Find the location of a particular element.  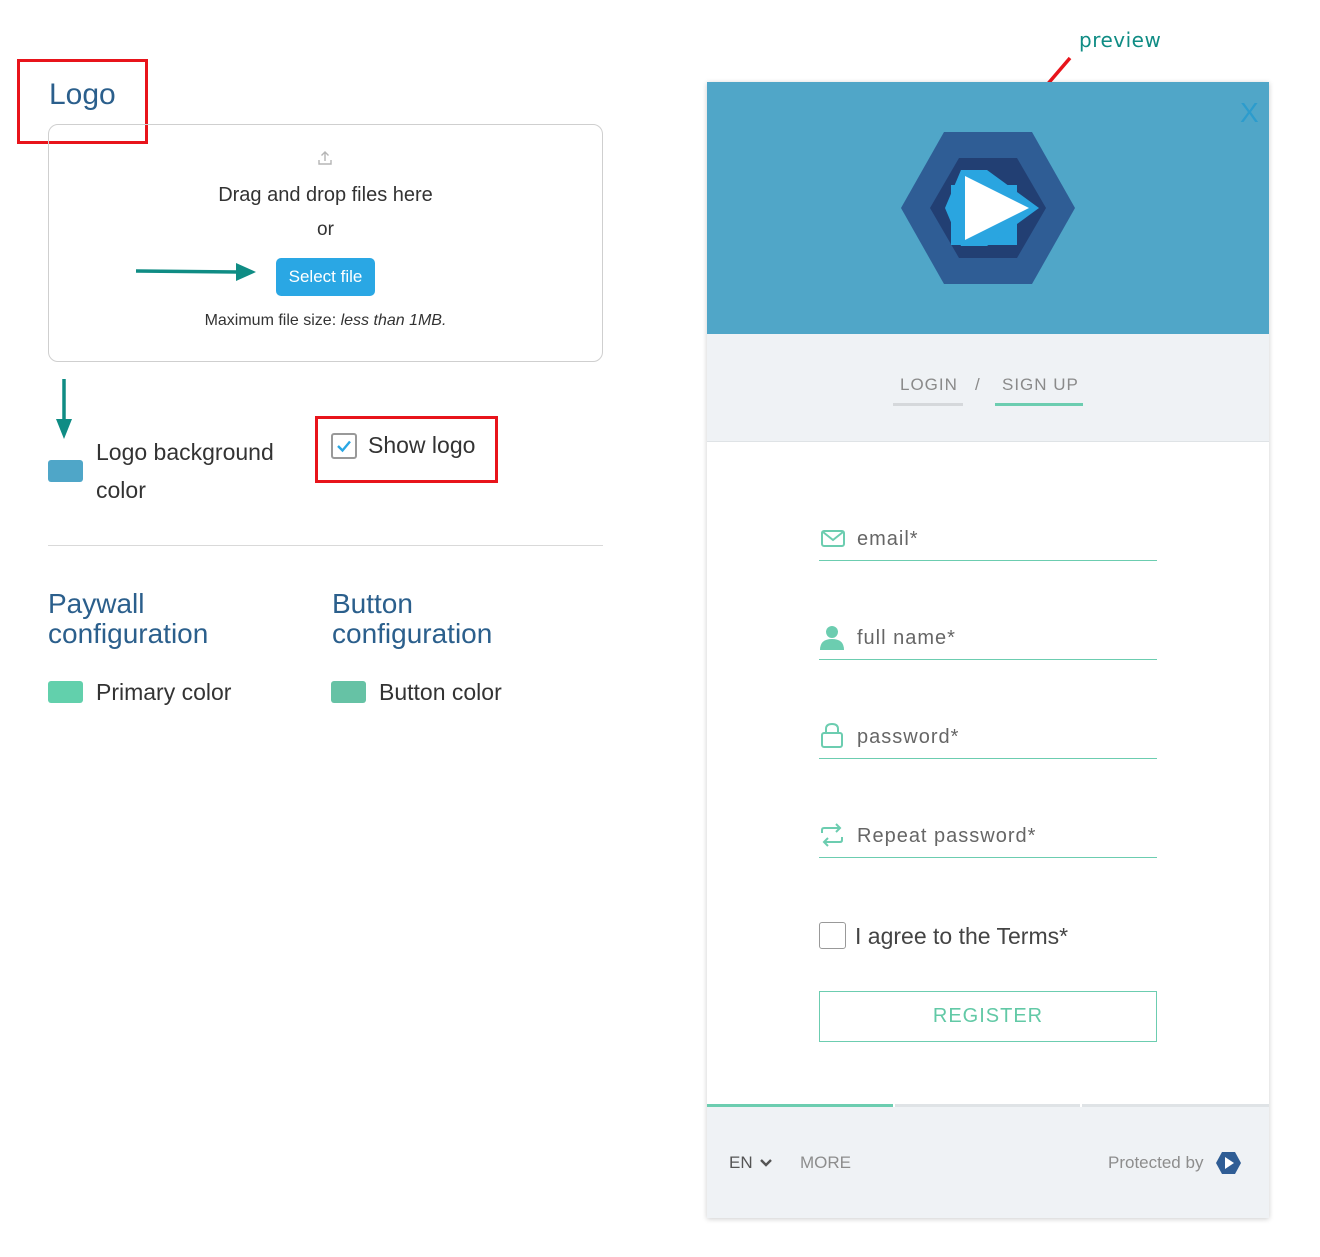

chevron-down-icon is located at coordinates (766, 1163).